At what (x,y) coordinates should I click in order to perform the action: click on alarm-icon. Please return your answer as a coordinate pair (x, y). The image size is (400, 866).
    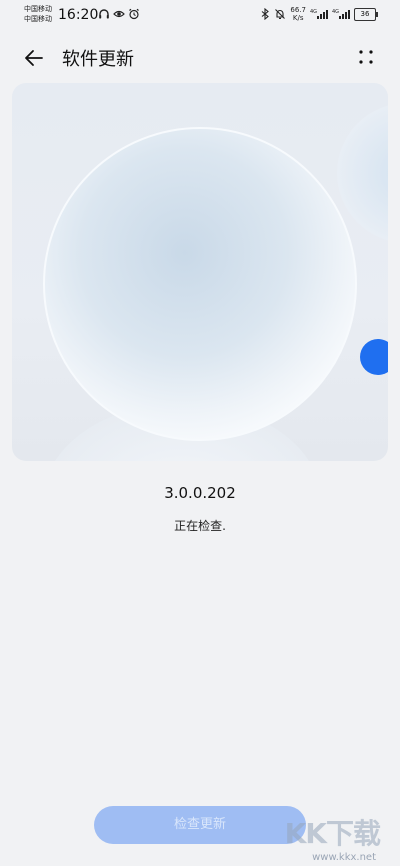
    Looking at the image, I should click on (134, 14).